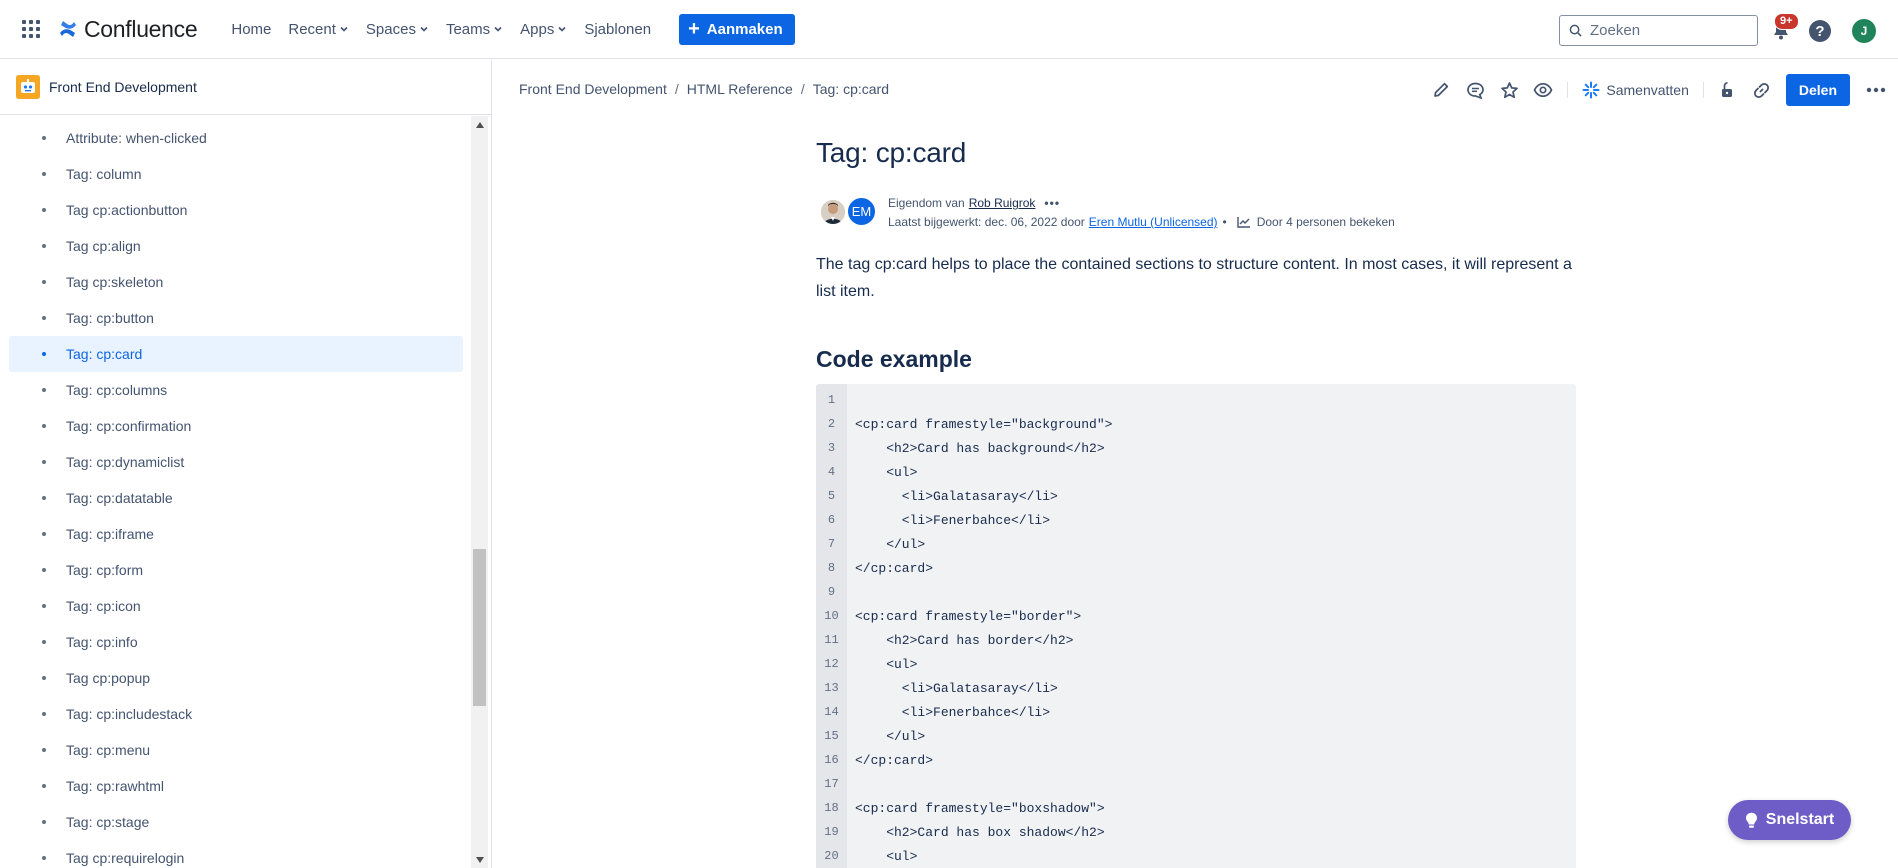 This screenshot has height=868, width=1898. Describe the element at coordinates (479, 492) in the screenshot. I see `sidebar-scrollbar` at that location.